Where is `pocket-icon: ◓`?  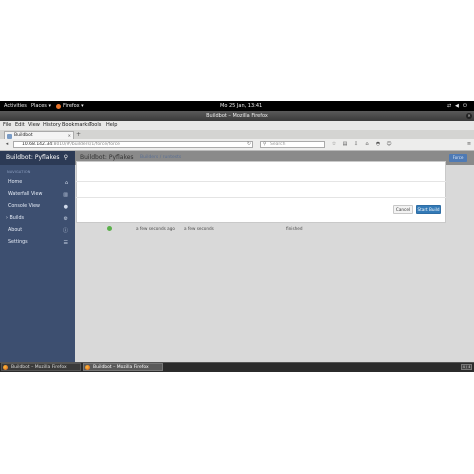
pocket-icon: ◓ is located at coordinates (378, 144).